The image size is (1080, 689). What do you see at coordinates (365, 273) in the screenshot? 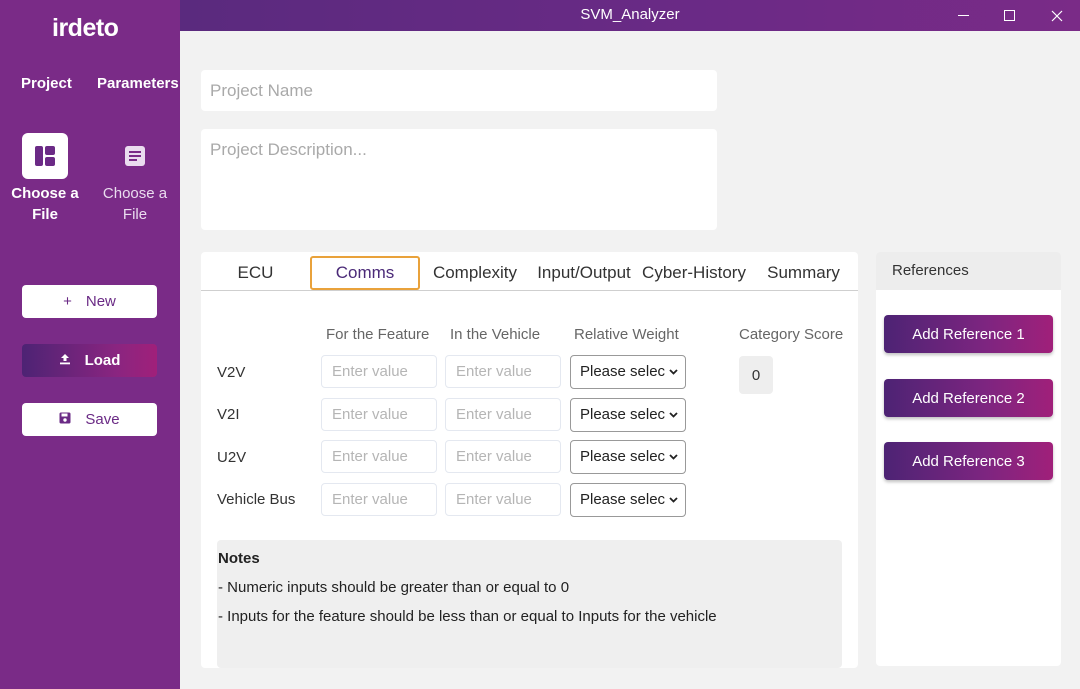
I see `tab-comms: Comms` at bounding box center [365, 273].